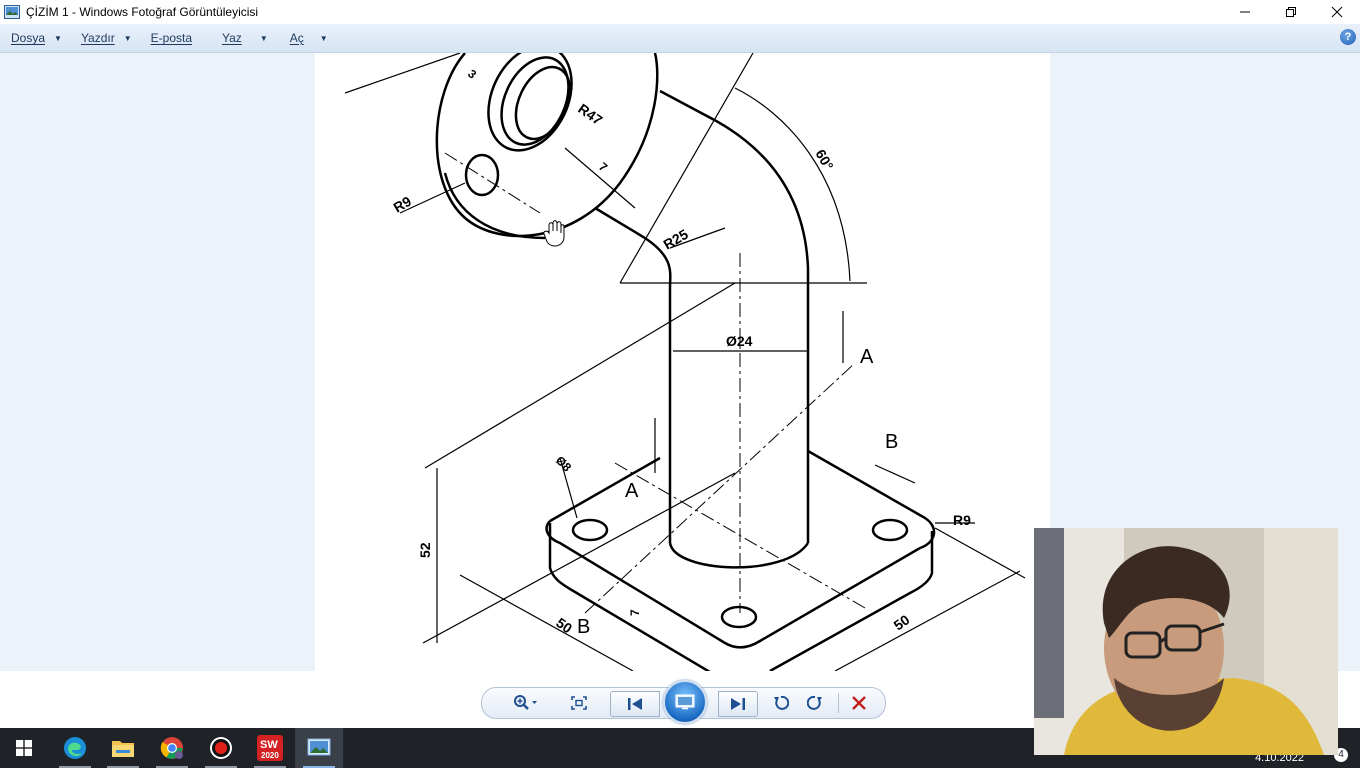  I want to click on menu-yazdir-label: Yazdır, so click(97, 38).